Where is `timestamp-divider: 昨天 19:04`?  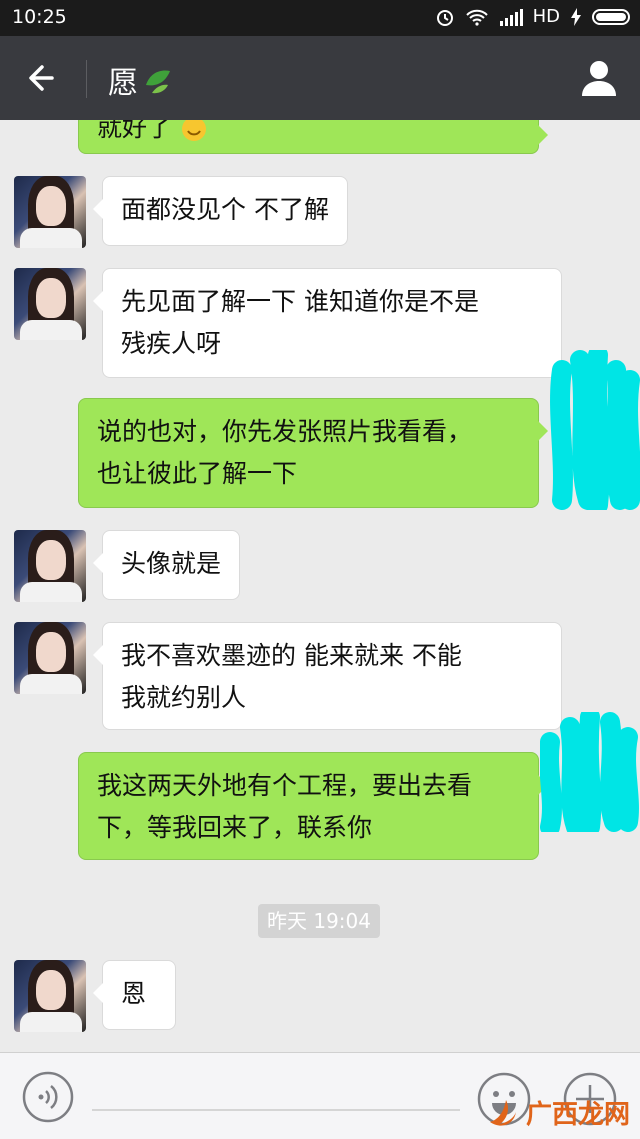
timestamp-divider: 昨天 19:04 is located at coordinates (319, 921).